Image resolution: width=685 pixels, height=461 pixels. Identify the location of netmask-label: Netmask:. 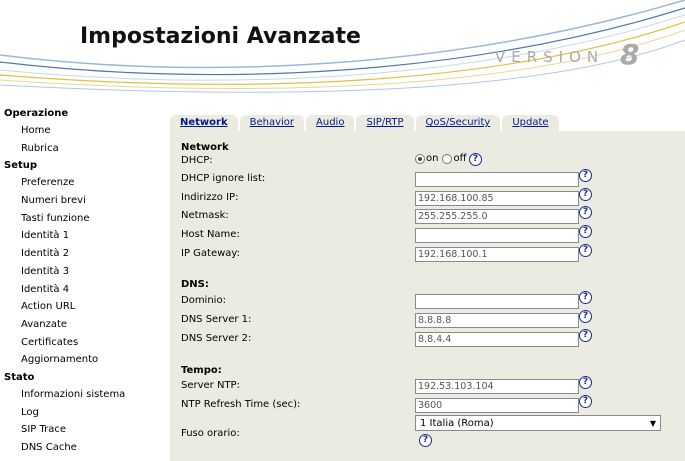
(205, 215).